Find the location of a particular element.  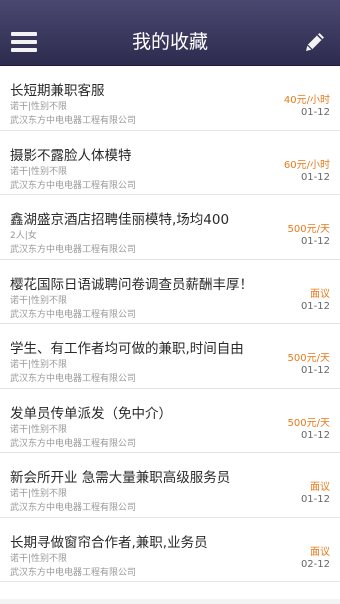

app-header: 我的收藏 is located at coordinates (170, 33).